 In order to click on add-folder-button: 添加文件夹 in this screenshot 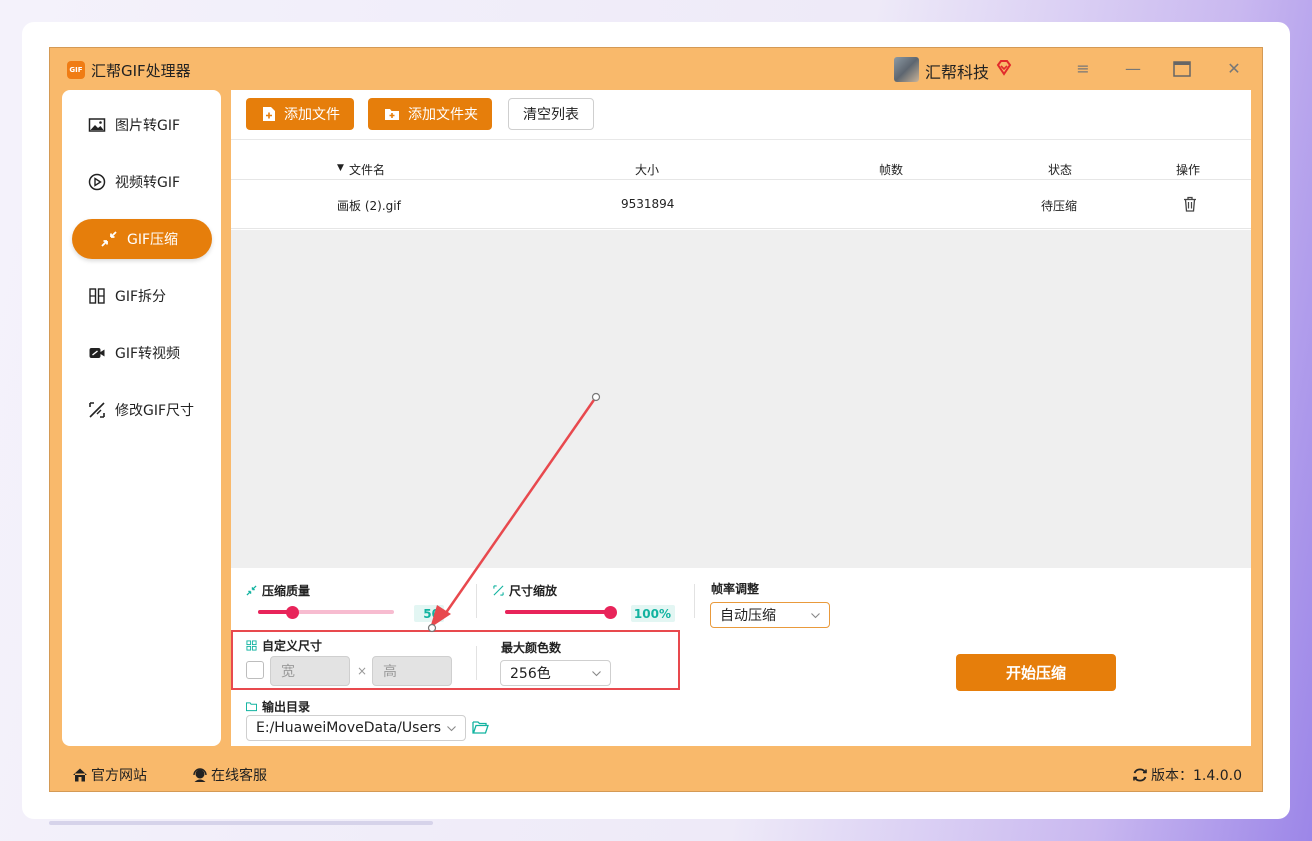, I will do `click(430, 114)`.